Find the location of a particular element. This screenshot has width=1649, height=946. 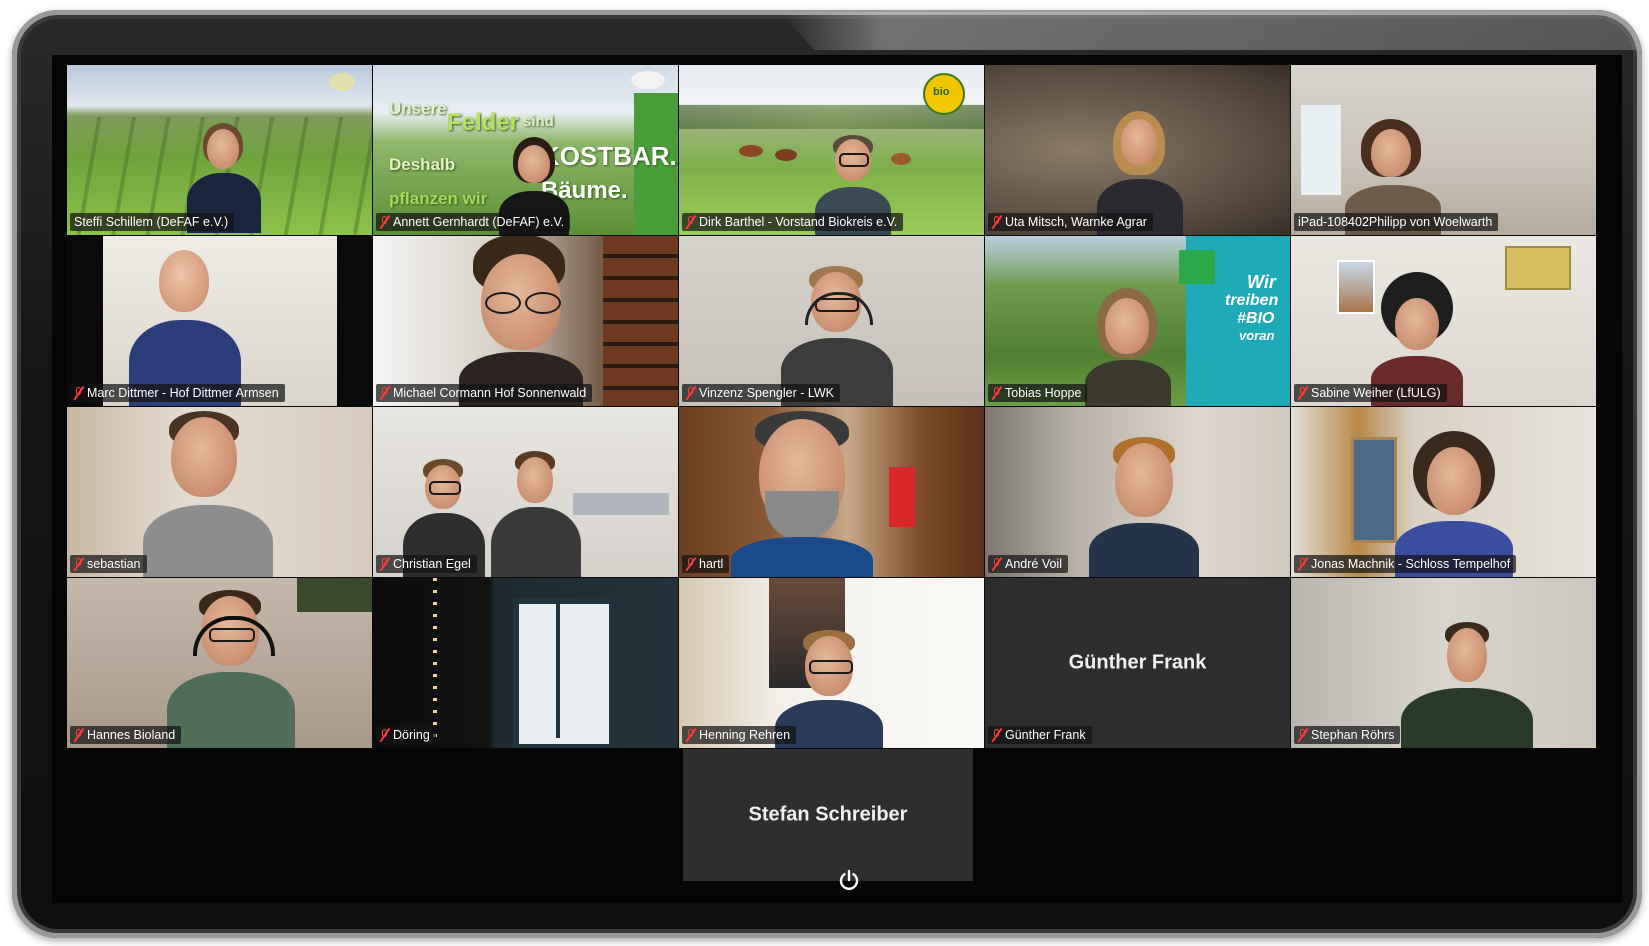

participant-name-tag: Stephan Röhrs is located at coordinates (1347, 735).